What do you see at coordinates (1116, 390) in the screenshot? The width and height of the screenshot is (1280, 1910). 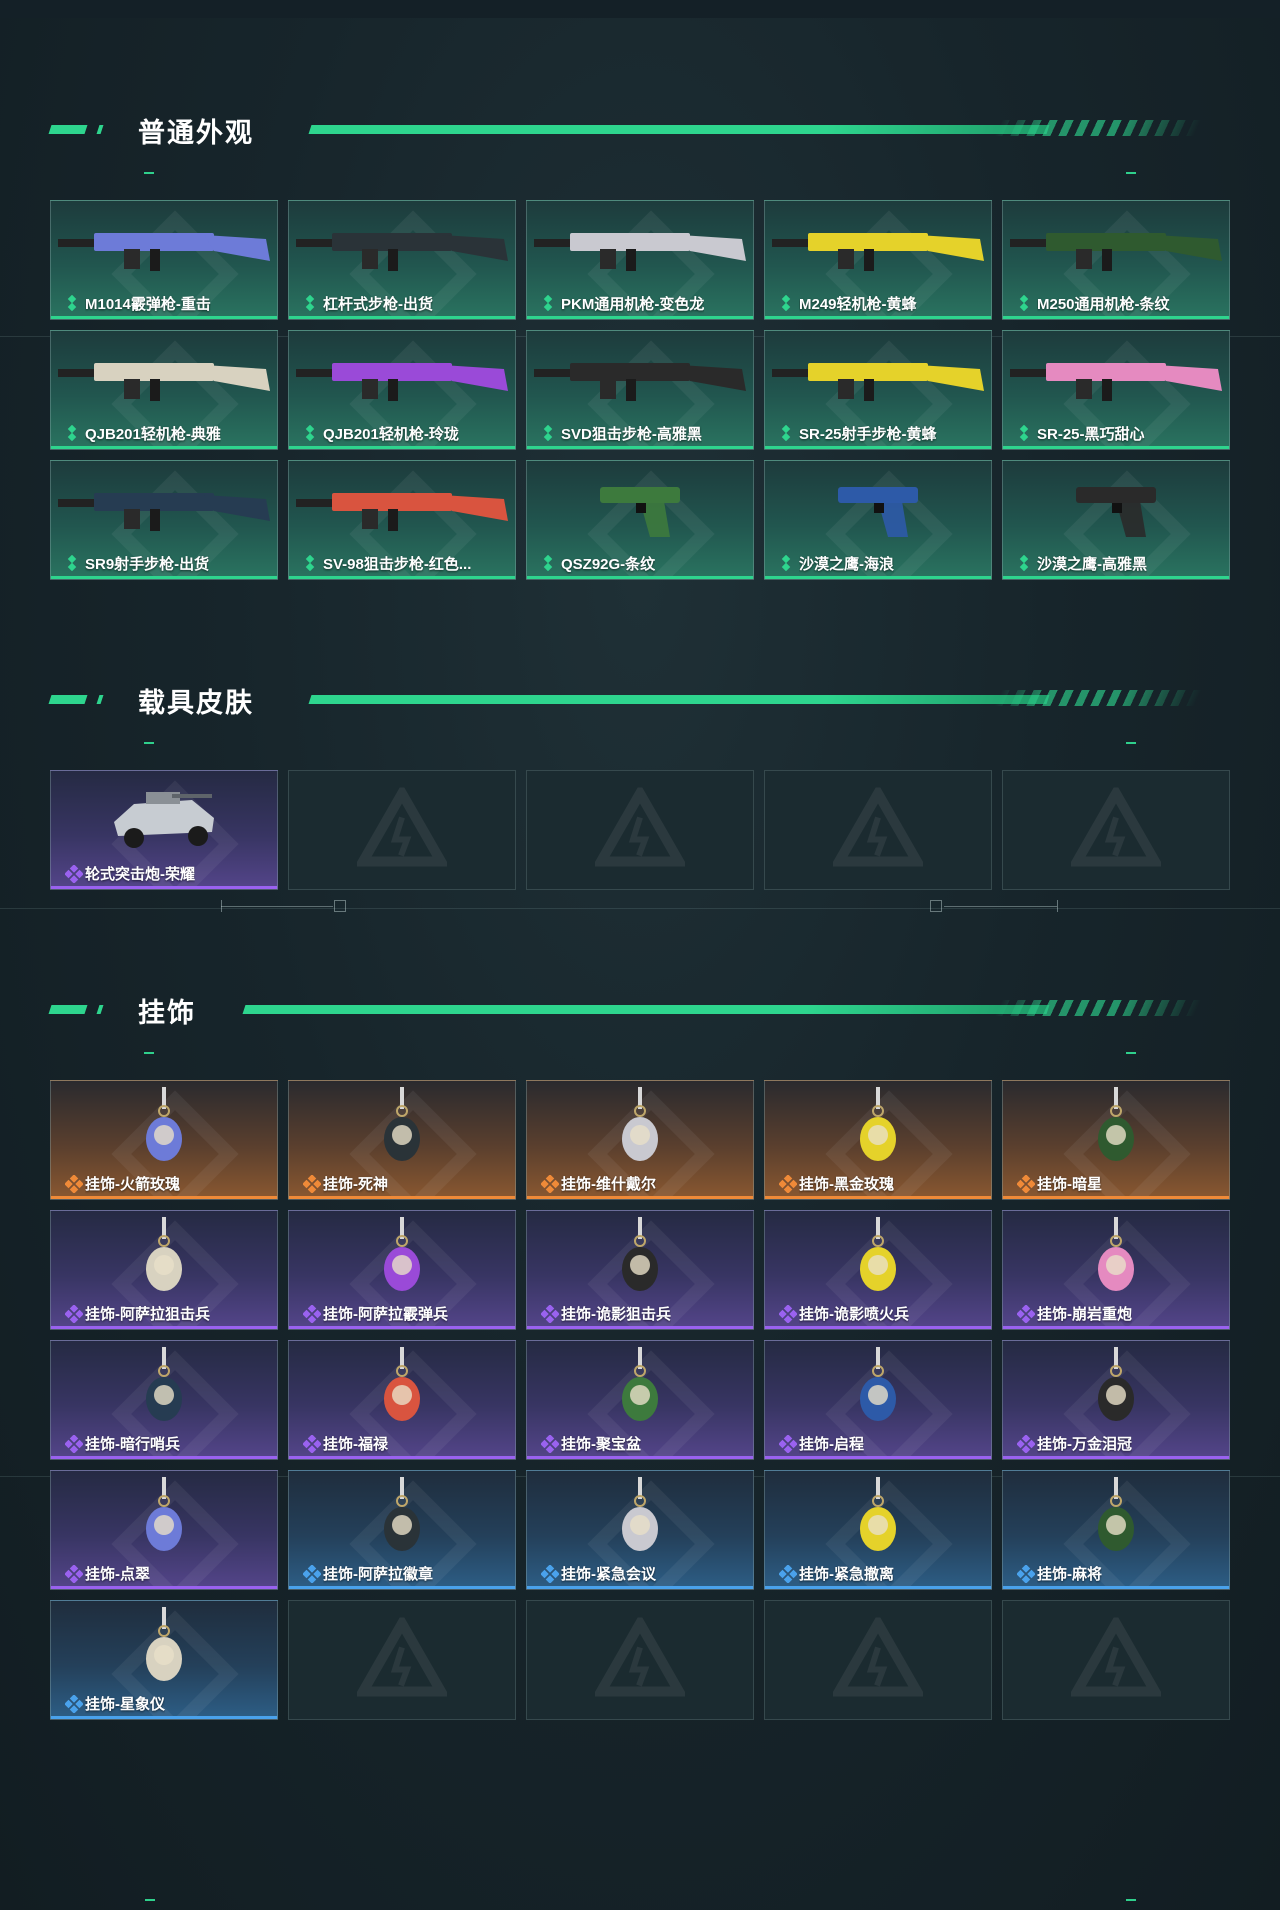 I see `item-card: SR-25-黑巧甜心` at bounding box center [1116, 390].